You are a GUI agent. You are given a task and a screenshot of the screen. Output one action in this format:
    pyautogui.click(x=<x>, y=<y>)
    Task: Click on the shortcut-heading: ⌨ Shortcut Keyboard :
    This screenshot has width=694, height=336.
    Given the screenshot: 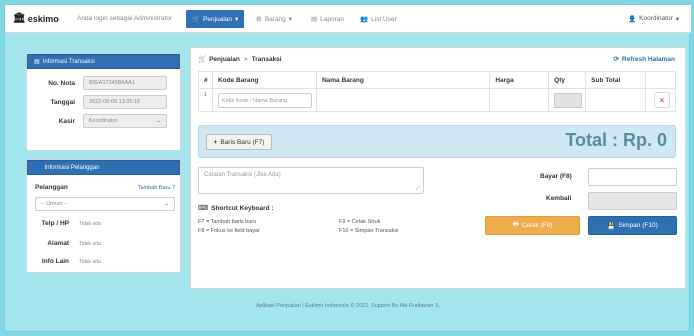 What is the action you would take?
    pyautogui.click(x=236, y=208)
    